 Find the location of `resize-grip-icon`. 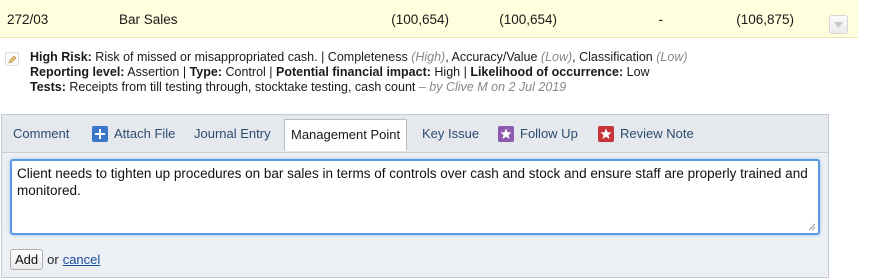

resize-grip-icon is located at coordinates (812, 227).